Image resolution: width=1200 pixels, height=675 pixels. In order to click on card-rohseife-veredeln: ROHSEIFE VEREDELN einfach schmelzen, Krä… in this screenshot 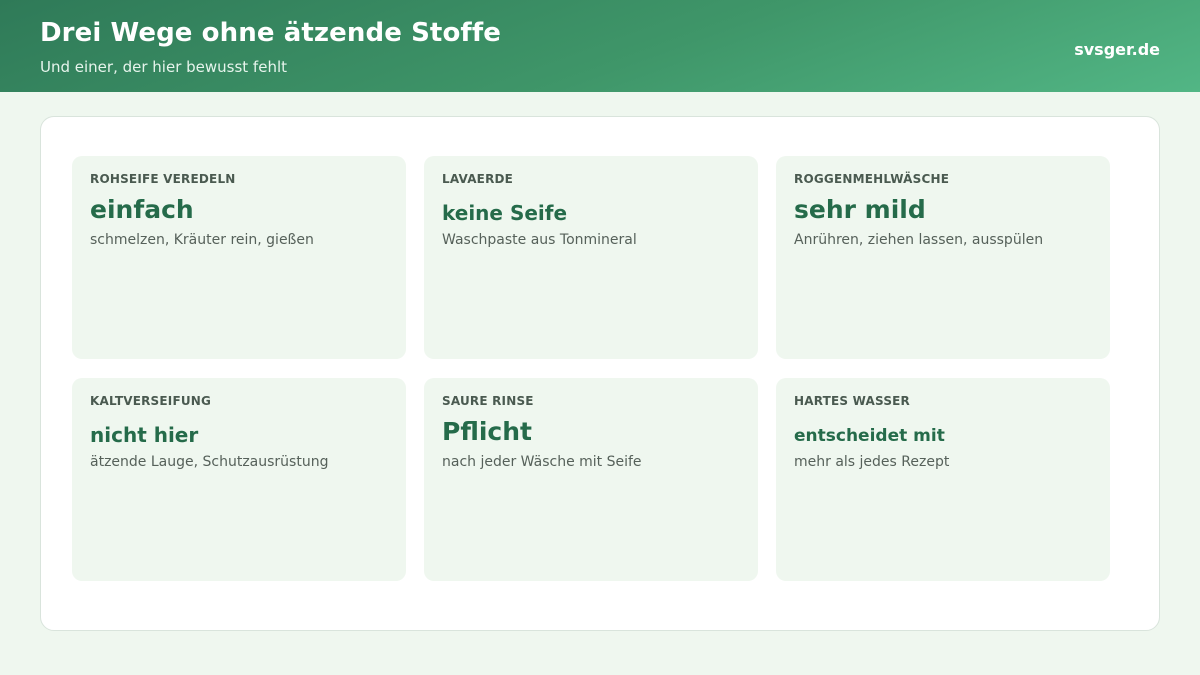, I will do `click(239, 257)`.